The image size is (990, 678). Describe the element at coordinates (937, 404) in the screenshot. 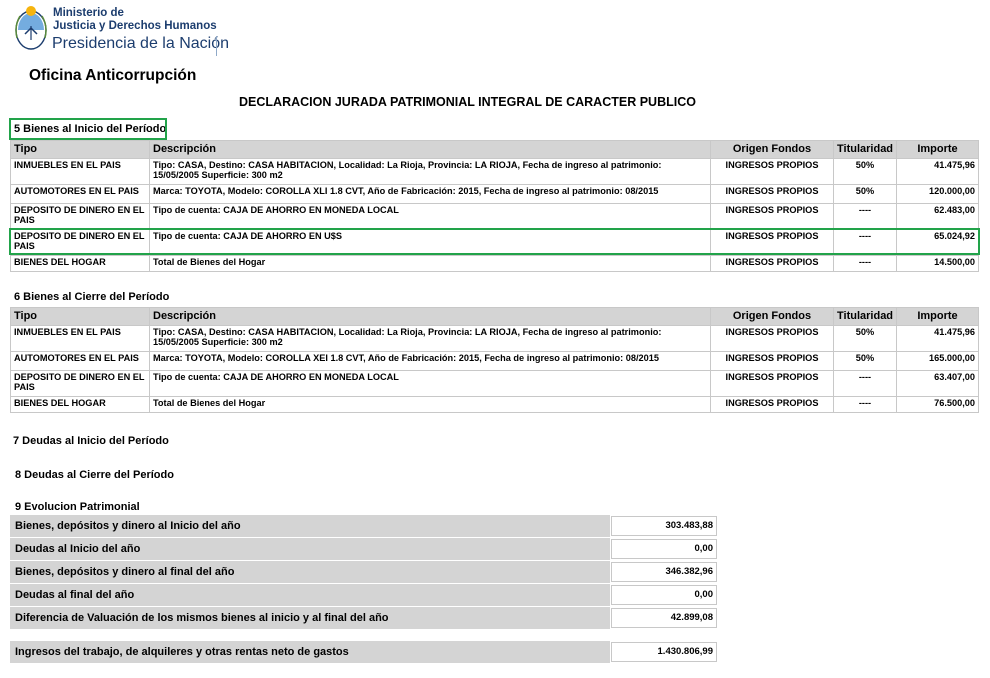

I see `cell-importe: 76.500,00` at that location.